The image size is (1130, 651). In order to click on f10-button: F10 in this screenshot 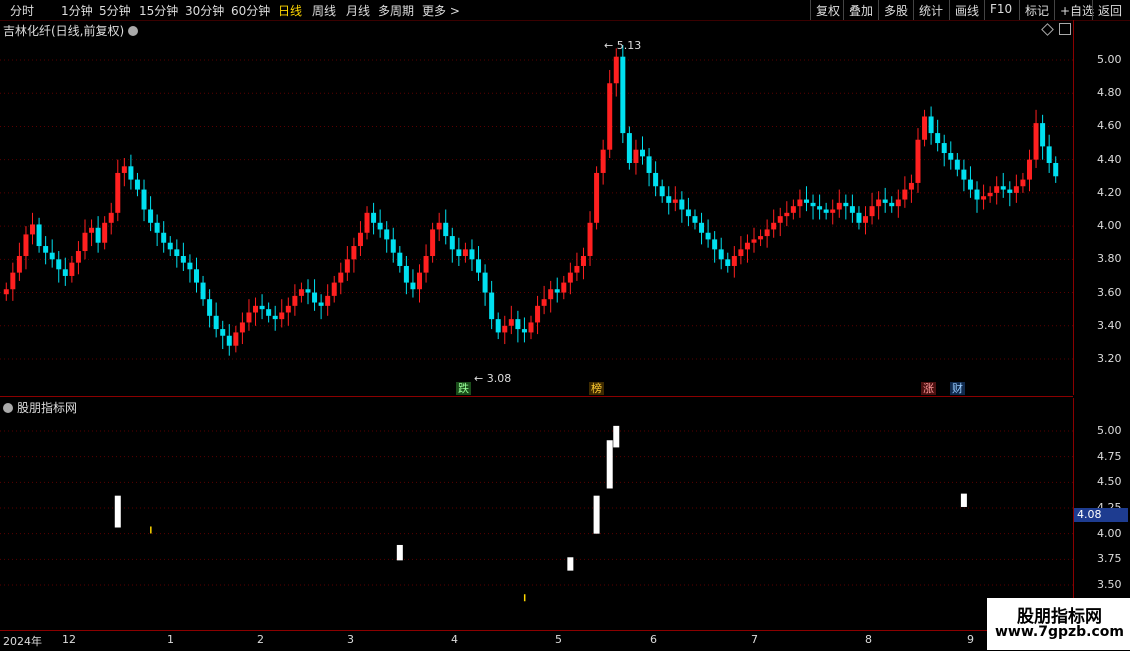, I will do `click(1000, 10)`.